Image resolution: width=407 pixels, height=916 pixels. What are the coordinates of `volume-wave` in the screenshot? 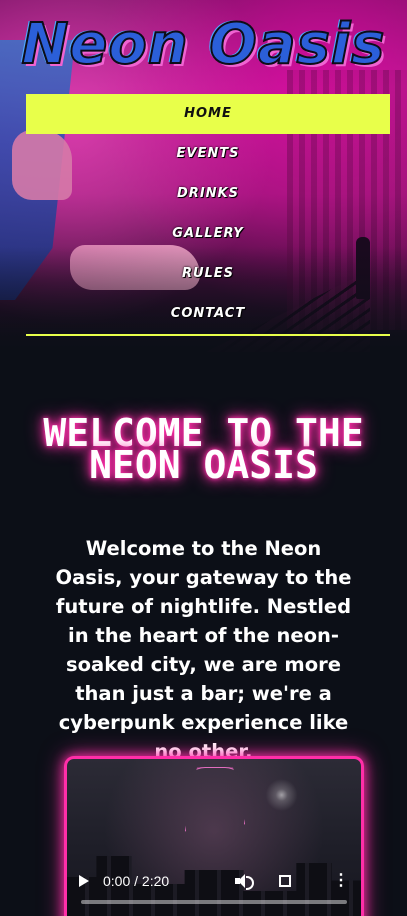 It's located at (250, 883).